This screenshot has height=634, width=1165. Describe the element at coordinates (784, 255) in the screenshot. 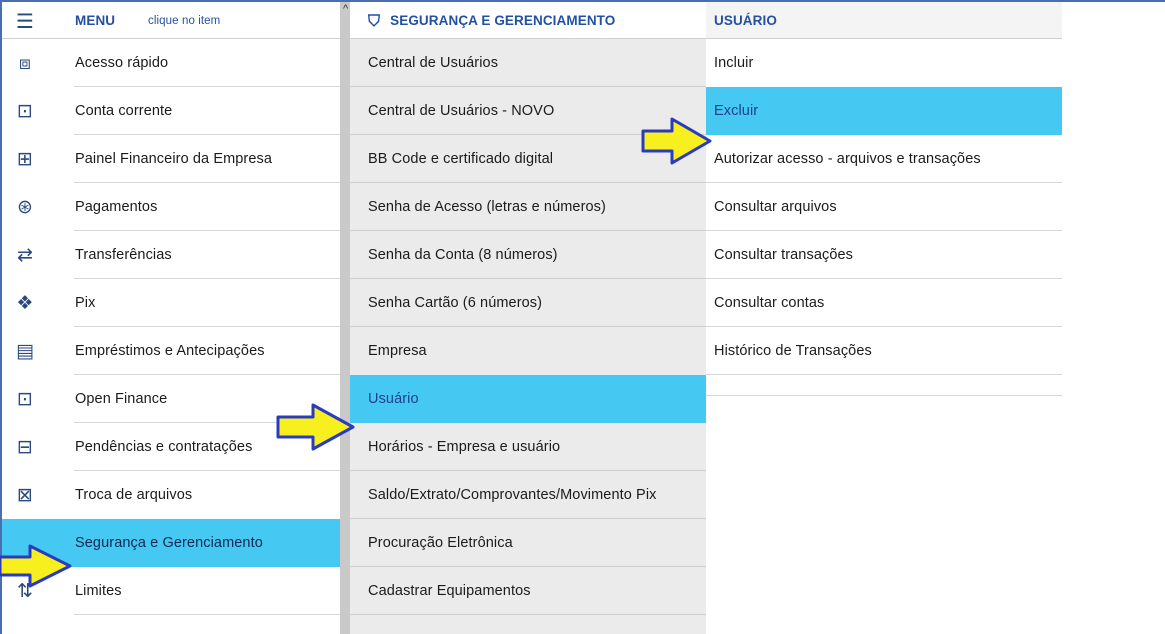

I see `user-item-label: Consultar transações` at that location.